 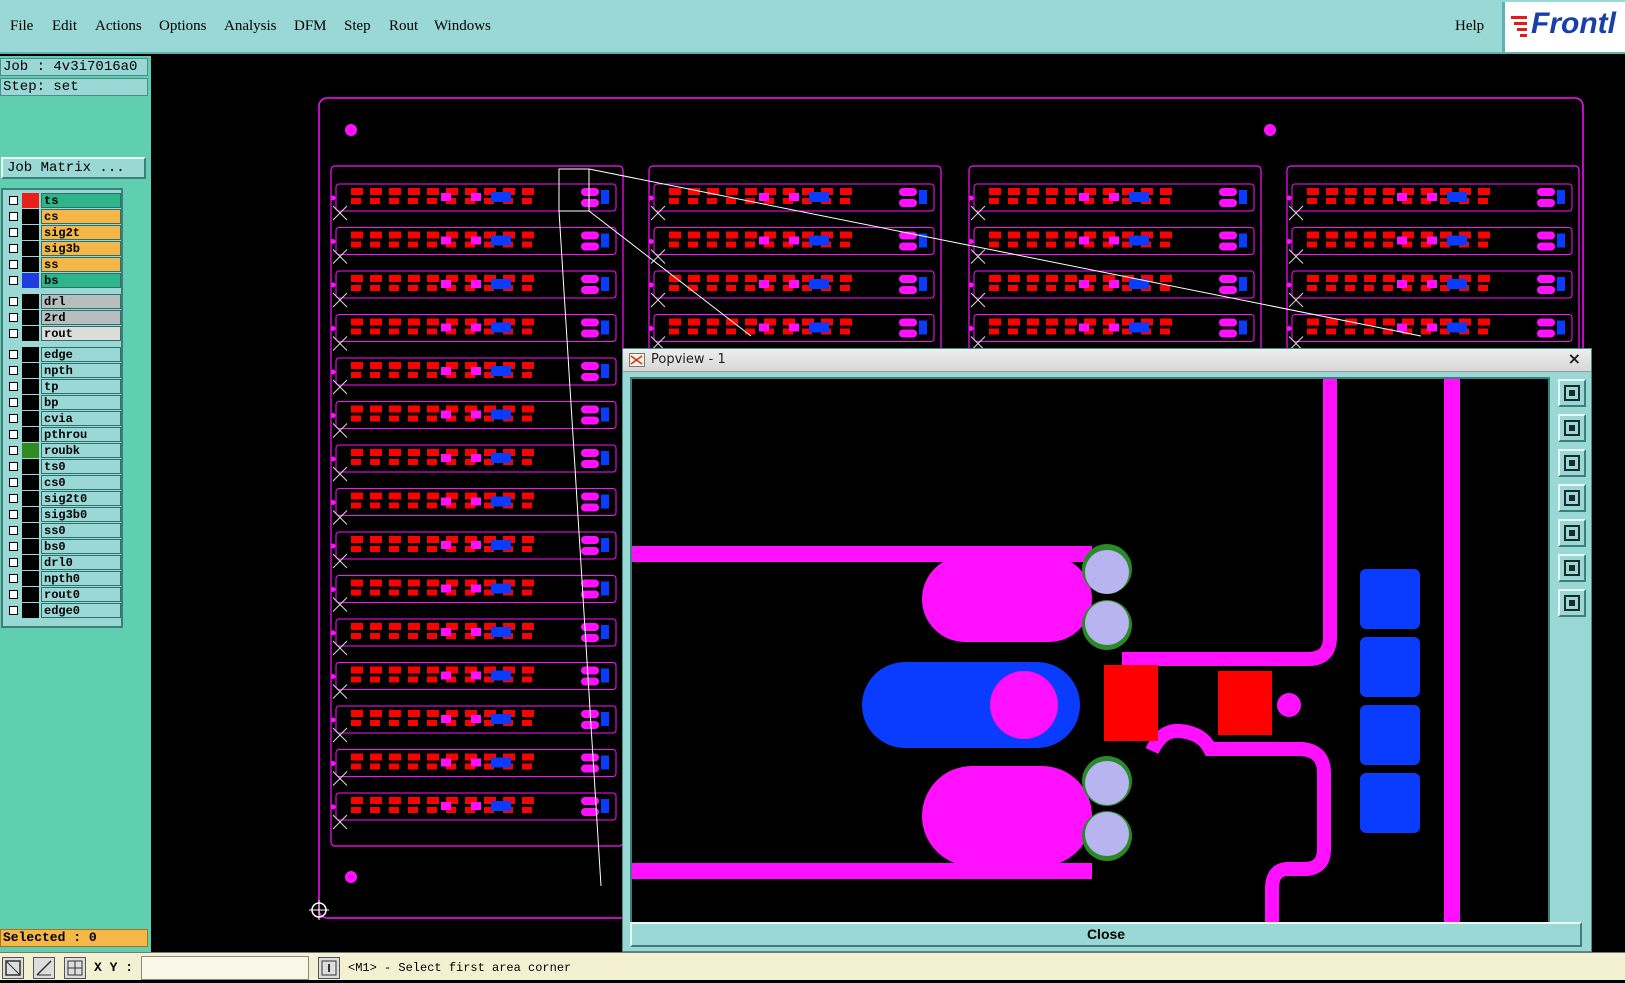 I want to click on zoom-fit-icon, so click(x=1572, y=393).